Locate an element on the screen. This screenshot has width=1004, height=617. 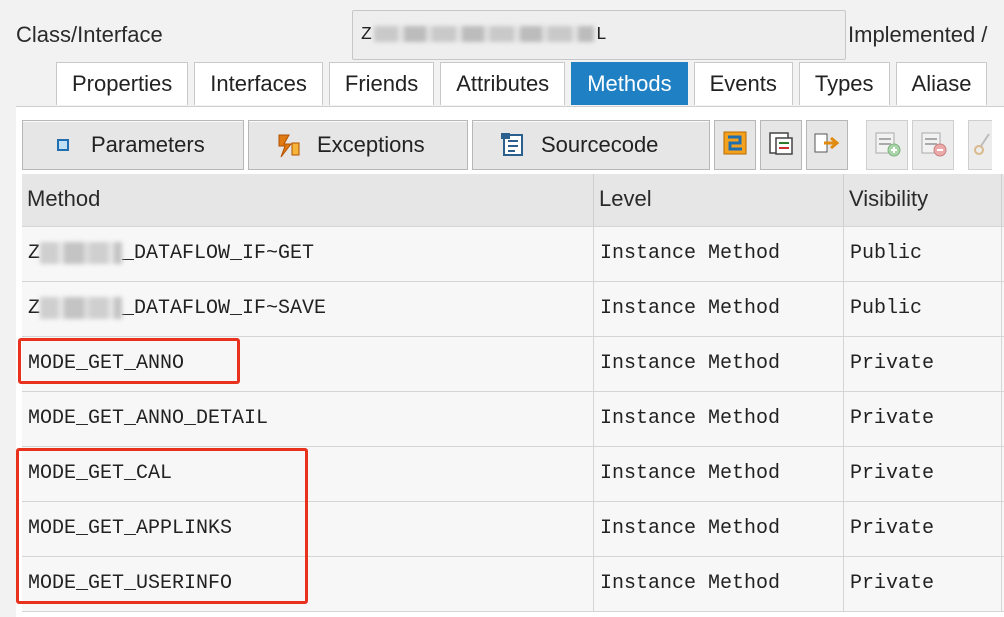
table-row: MODE_GET_ANNO Instance Method Private is located at coordinates (513, 364).